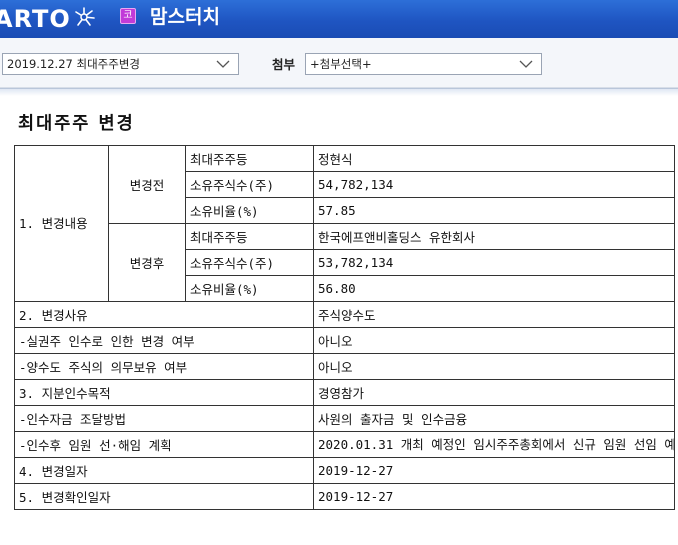 This screenshot has height=545, width=678. Describe the element at coordinates (494, 210) in the screenshot. I see `before-ratio-value: 57.85` at that location.